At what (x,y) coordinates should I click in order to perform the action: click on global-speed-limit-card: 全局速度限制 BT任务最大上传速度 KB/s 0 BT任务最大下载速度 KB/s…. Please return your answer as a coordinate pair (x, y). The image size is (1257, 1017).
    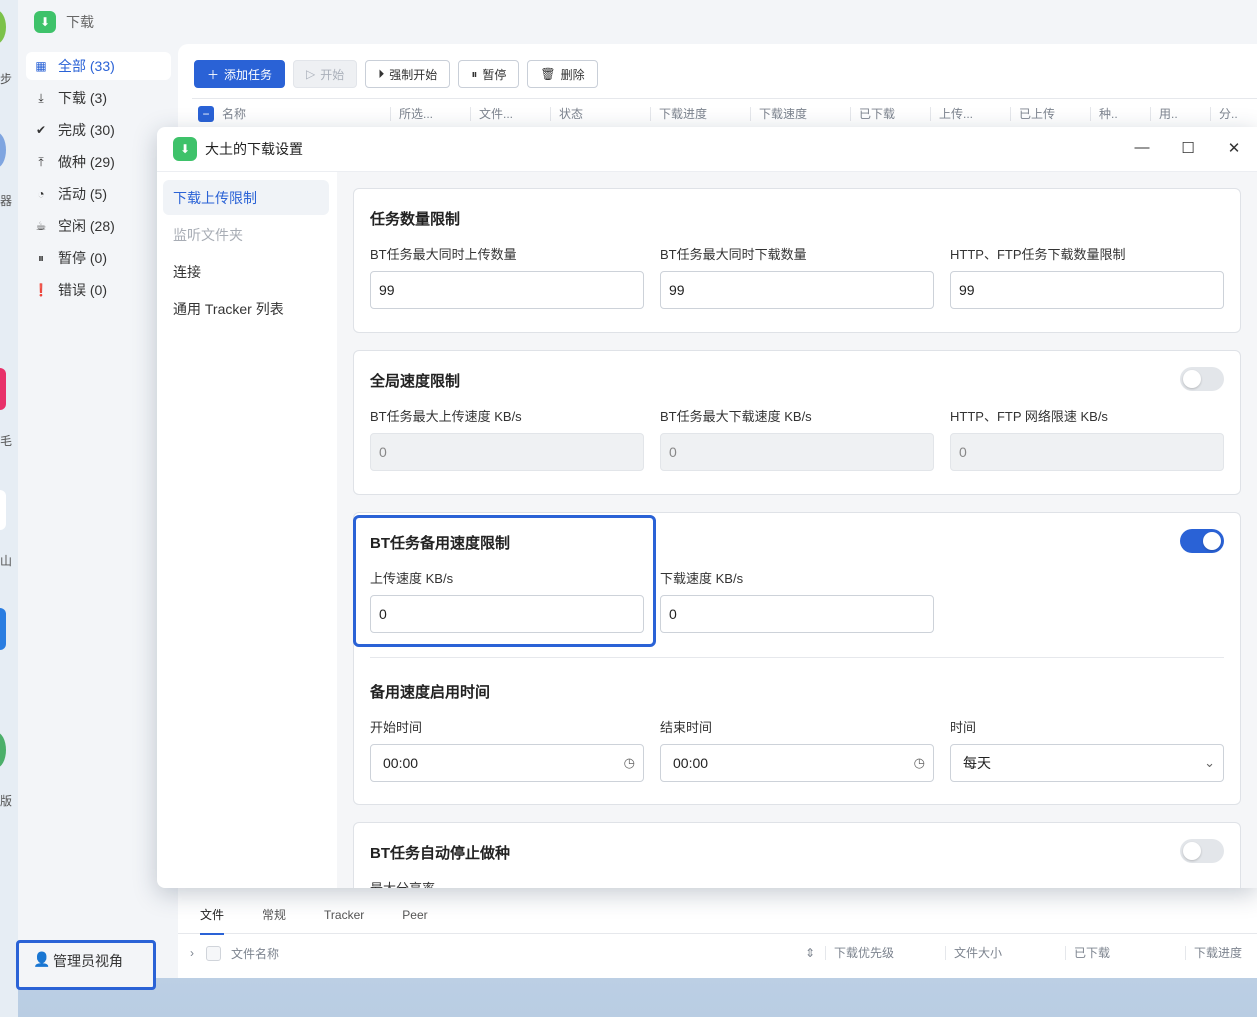
    Looking at the image, I should click on (797, 422).